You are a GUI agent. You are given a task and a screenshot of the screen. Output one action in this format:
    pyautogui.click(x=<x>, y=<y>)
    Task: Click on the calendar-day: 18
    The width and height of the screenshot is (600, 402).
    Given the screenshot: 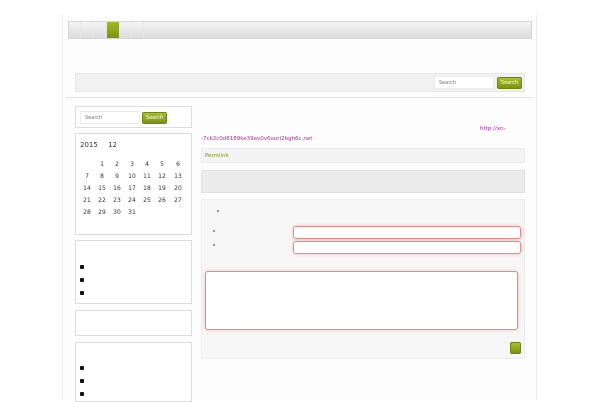 What is the action you would take?
    pyautogui.click(x=147, y=188)
    